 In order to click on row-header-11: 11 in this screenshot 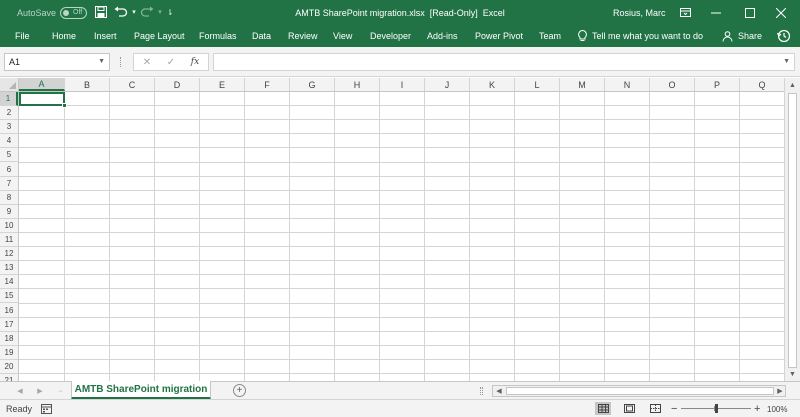, I will do `click(9, 240)`.